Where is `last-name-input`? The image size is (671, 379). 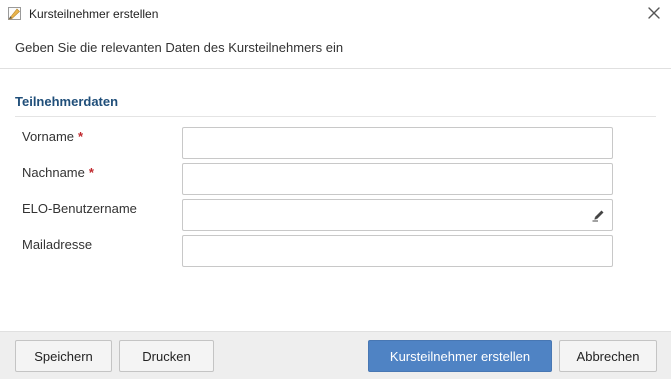 last-name-input is located at coordinates (397, 179).